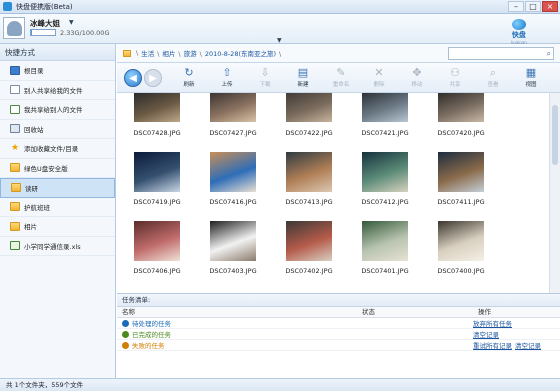 The image size is (560, 391). Describe the element at coordinates (57, 207) in the screenshot. I see `sidebar-item: 护航班班` at that location.